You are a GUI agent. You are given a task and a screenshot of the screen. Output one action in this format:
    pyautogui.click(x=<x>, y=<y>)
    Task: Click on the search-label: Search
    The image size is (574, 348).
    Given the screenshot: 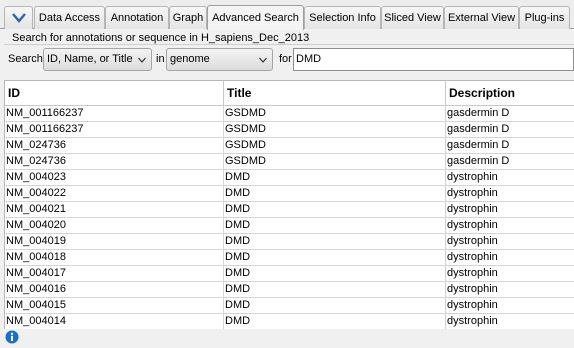 What is the action you would take?
    pyautogui.click(x=25, y=59)
    